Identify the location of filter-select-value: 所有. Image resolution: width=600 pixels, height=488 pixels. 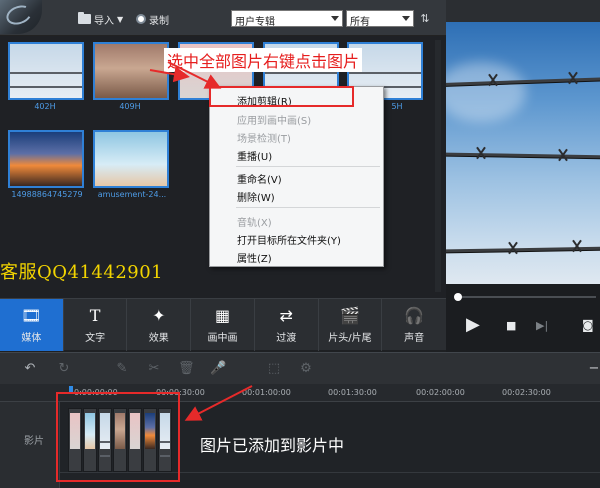
(360, 22).